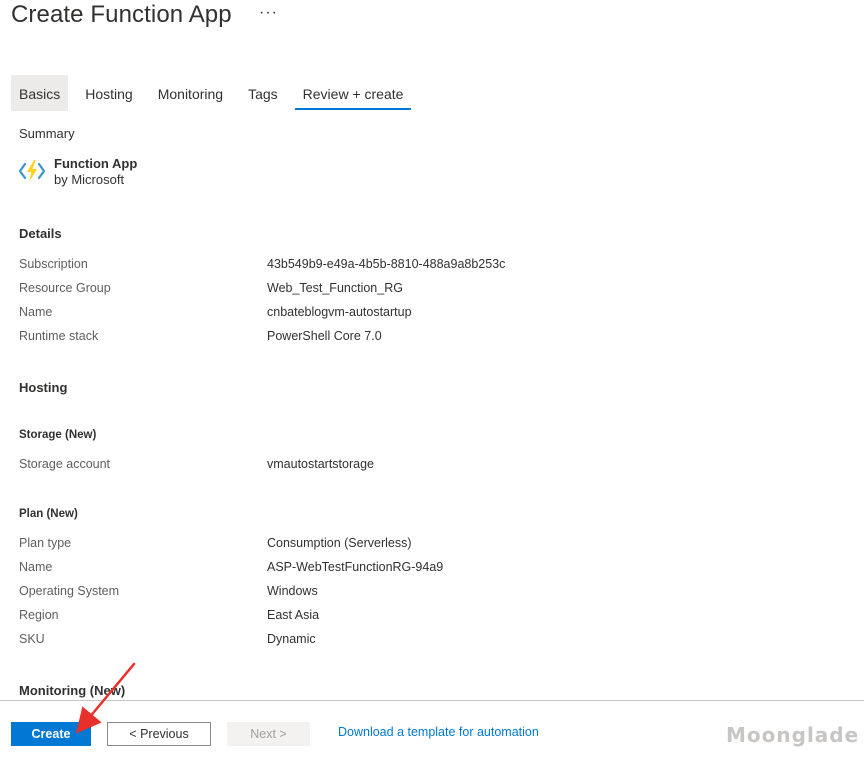  I want to click on product-name: Function App, so click(96, 163).